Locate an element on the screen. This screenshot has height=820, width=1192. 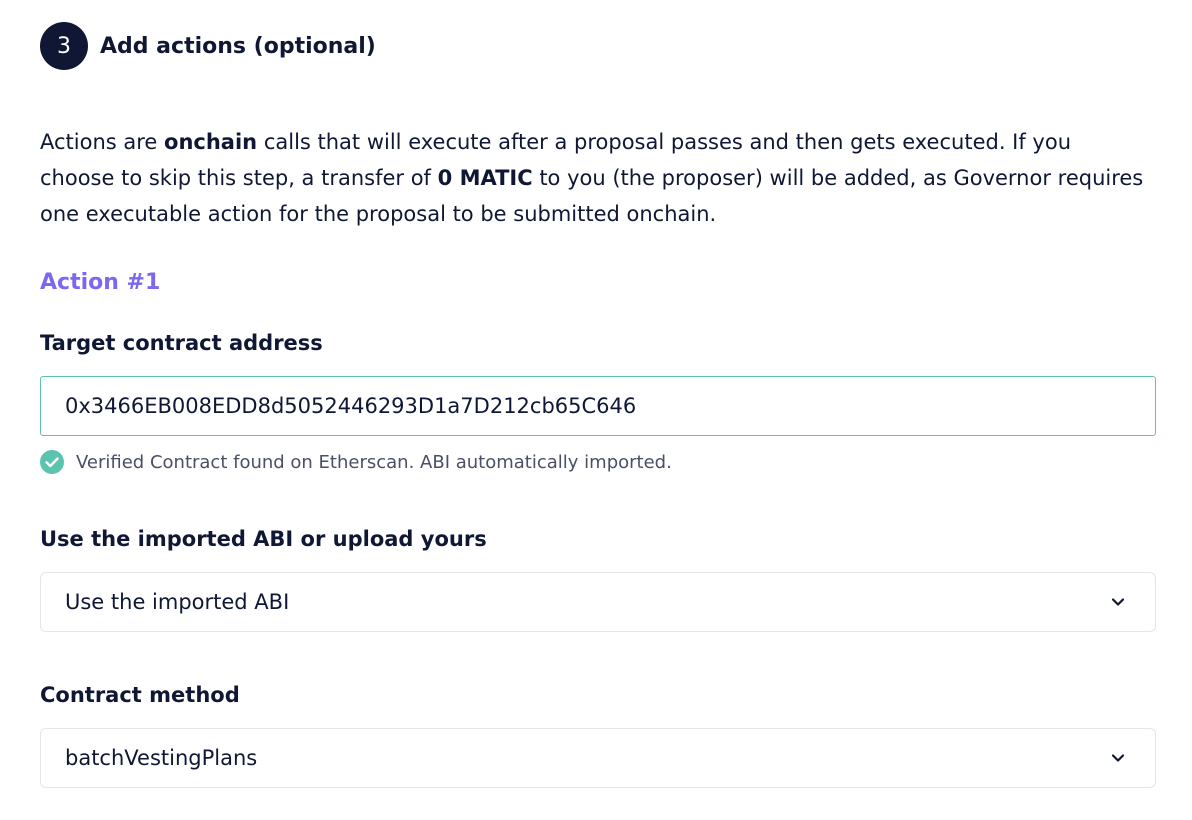
description-text-1: Actions are is located at coordinates (102, 142).